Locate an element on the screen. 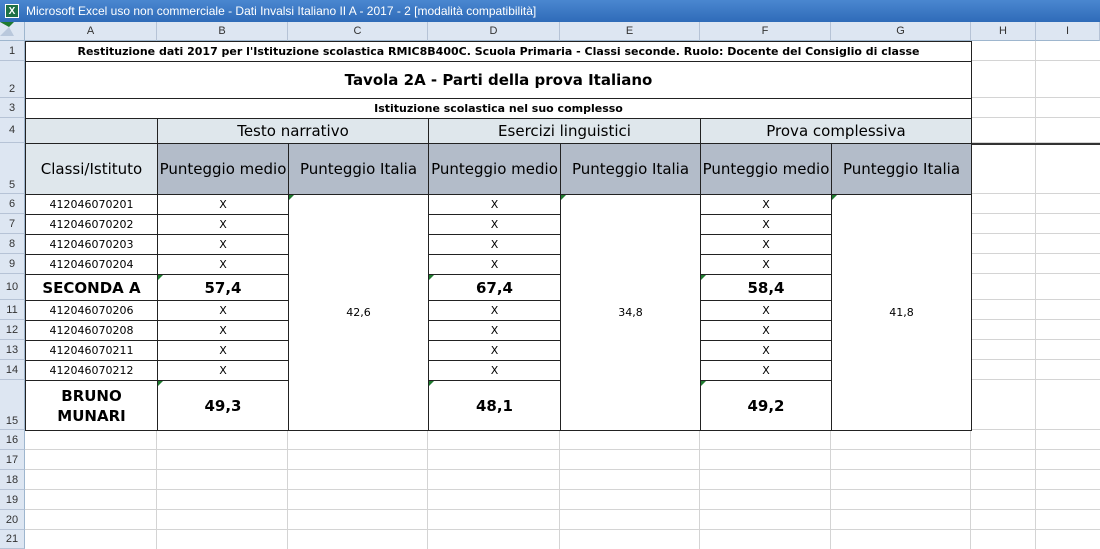 The height and width of the screenshot is (549, 1100). column-header-f: F is located at coordinates (765, 31).